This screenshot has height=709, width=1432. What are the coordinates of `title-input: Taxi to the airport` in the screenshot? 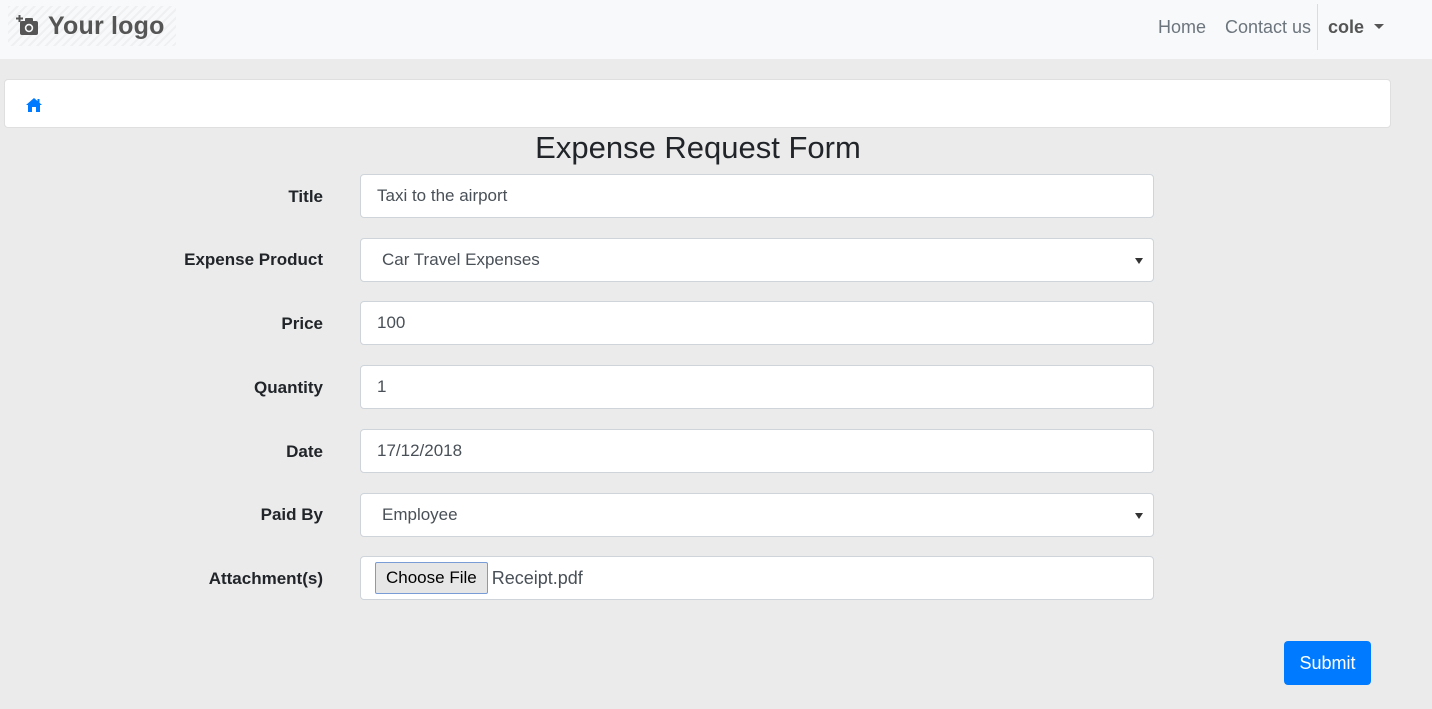 It's located at (757, 196).